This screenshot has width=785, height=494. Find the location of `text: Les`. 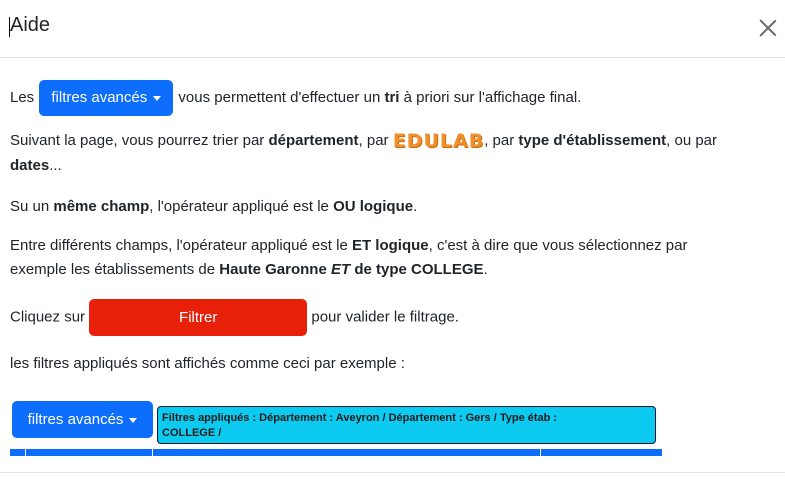

text: Les is located at coordinates (22, 97).